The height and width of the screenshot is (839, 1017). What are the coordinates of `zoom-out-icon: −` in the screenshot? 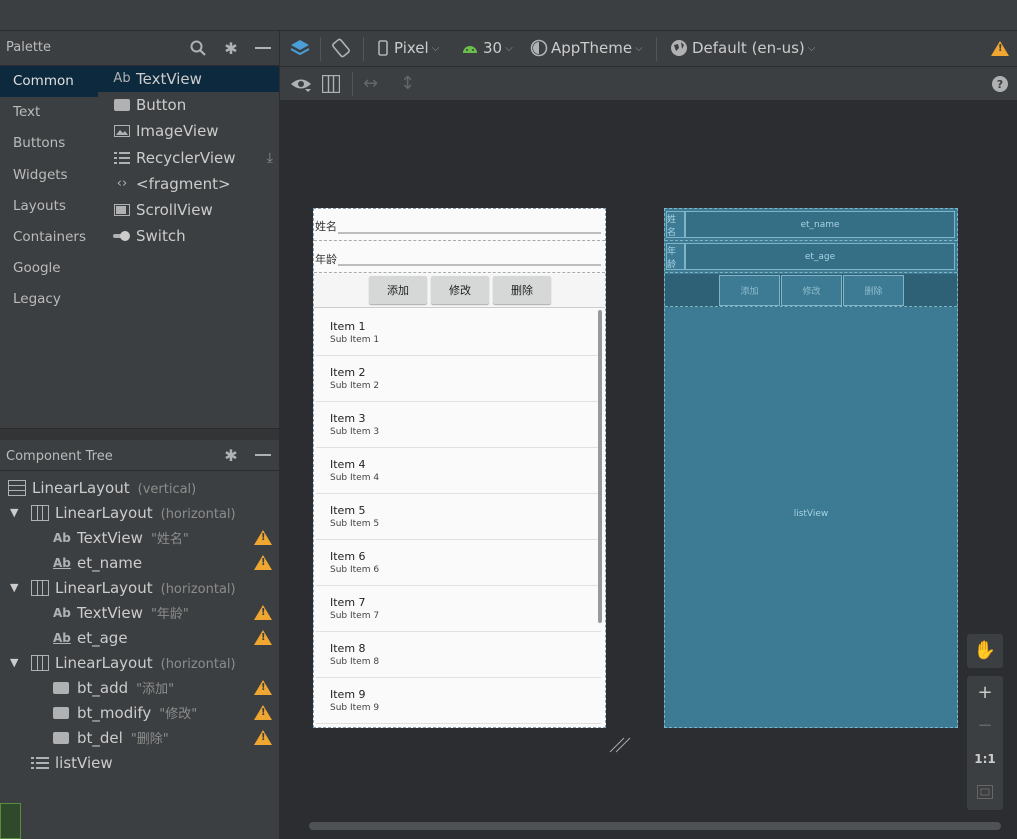 It's located at (985, 725).